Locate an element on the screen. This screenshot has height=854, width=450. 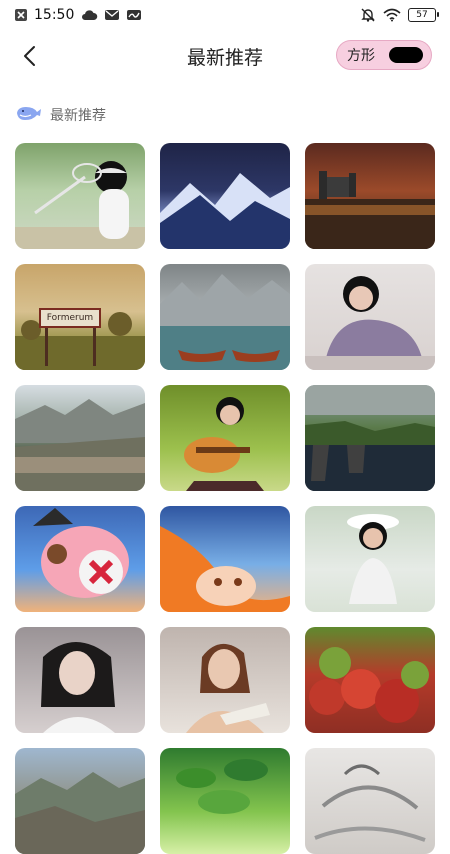
wallpaper-boats-lake is located at coordinates (225, 317).